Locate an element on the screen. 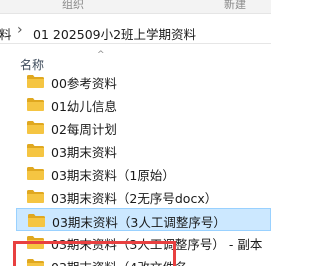  file-name: 03期末资料（4改文件名 is located at coordinates (119, 261).